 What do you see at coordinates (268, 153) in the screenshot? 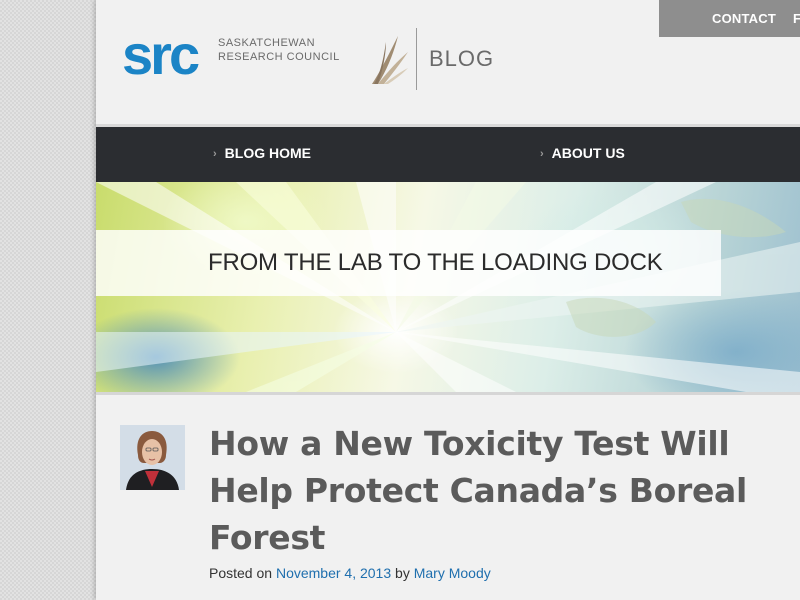
I see `nav-item-label: BLOG HOME` at bounding box center [268, 153].